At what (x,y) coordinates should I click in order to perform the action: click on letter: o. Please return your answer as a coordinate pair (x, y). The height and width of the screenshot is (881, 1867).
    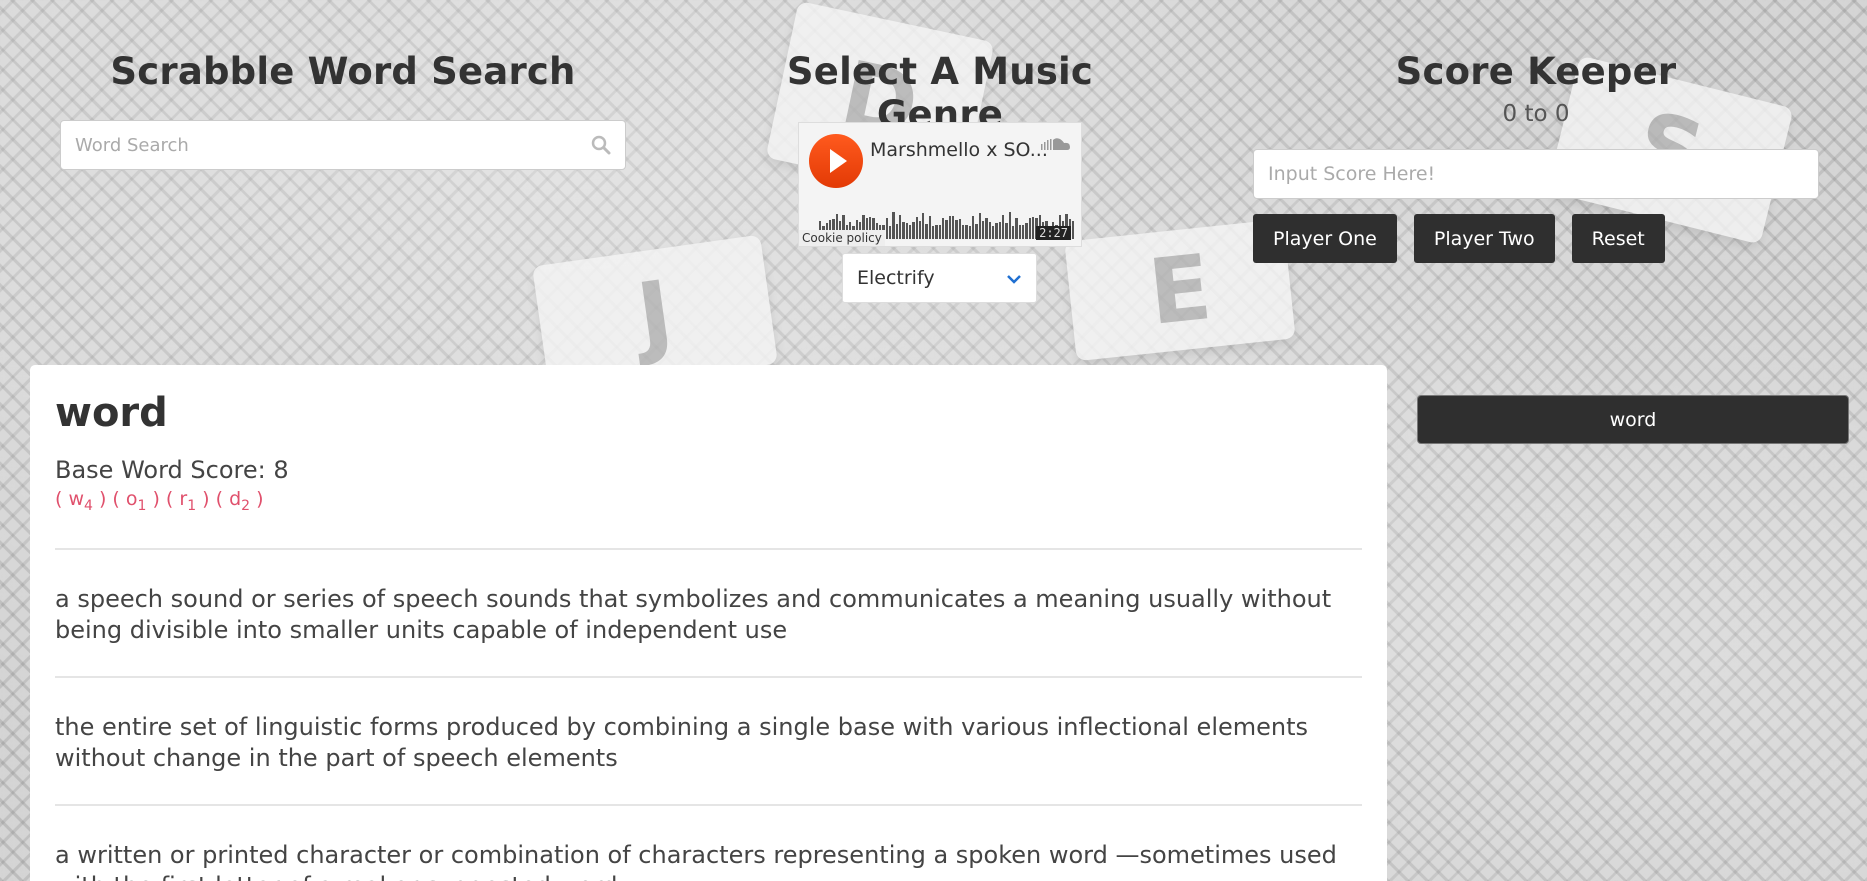
    Looking at the image, I should click on (131, 499).